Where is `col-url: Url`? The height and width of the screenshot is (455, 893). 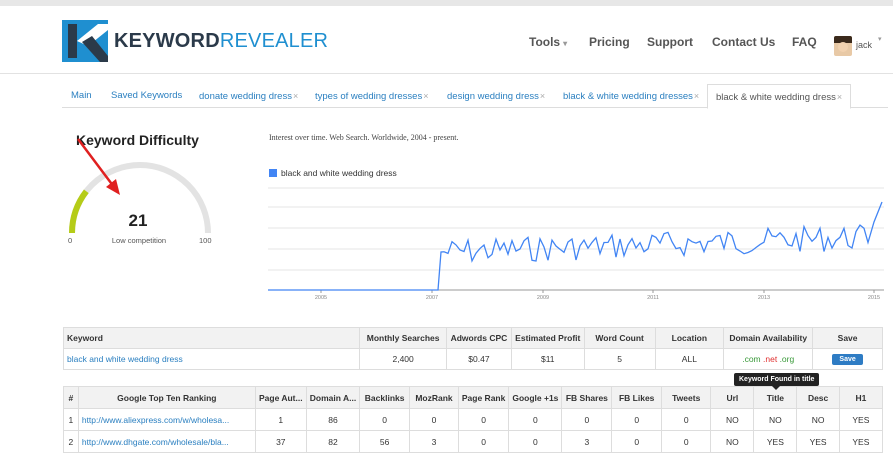 col-url: Url is located at coordinates (732, 397).